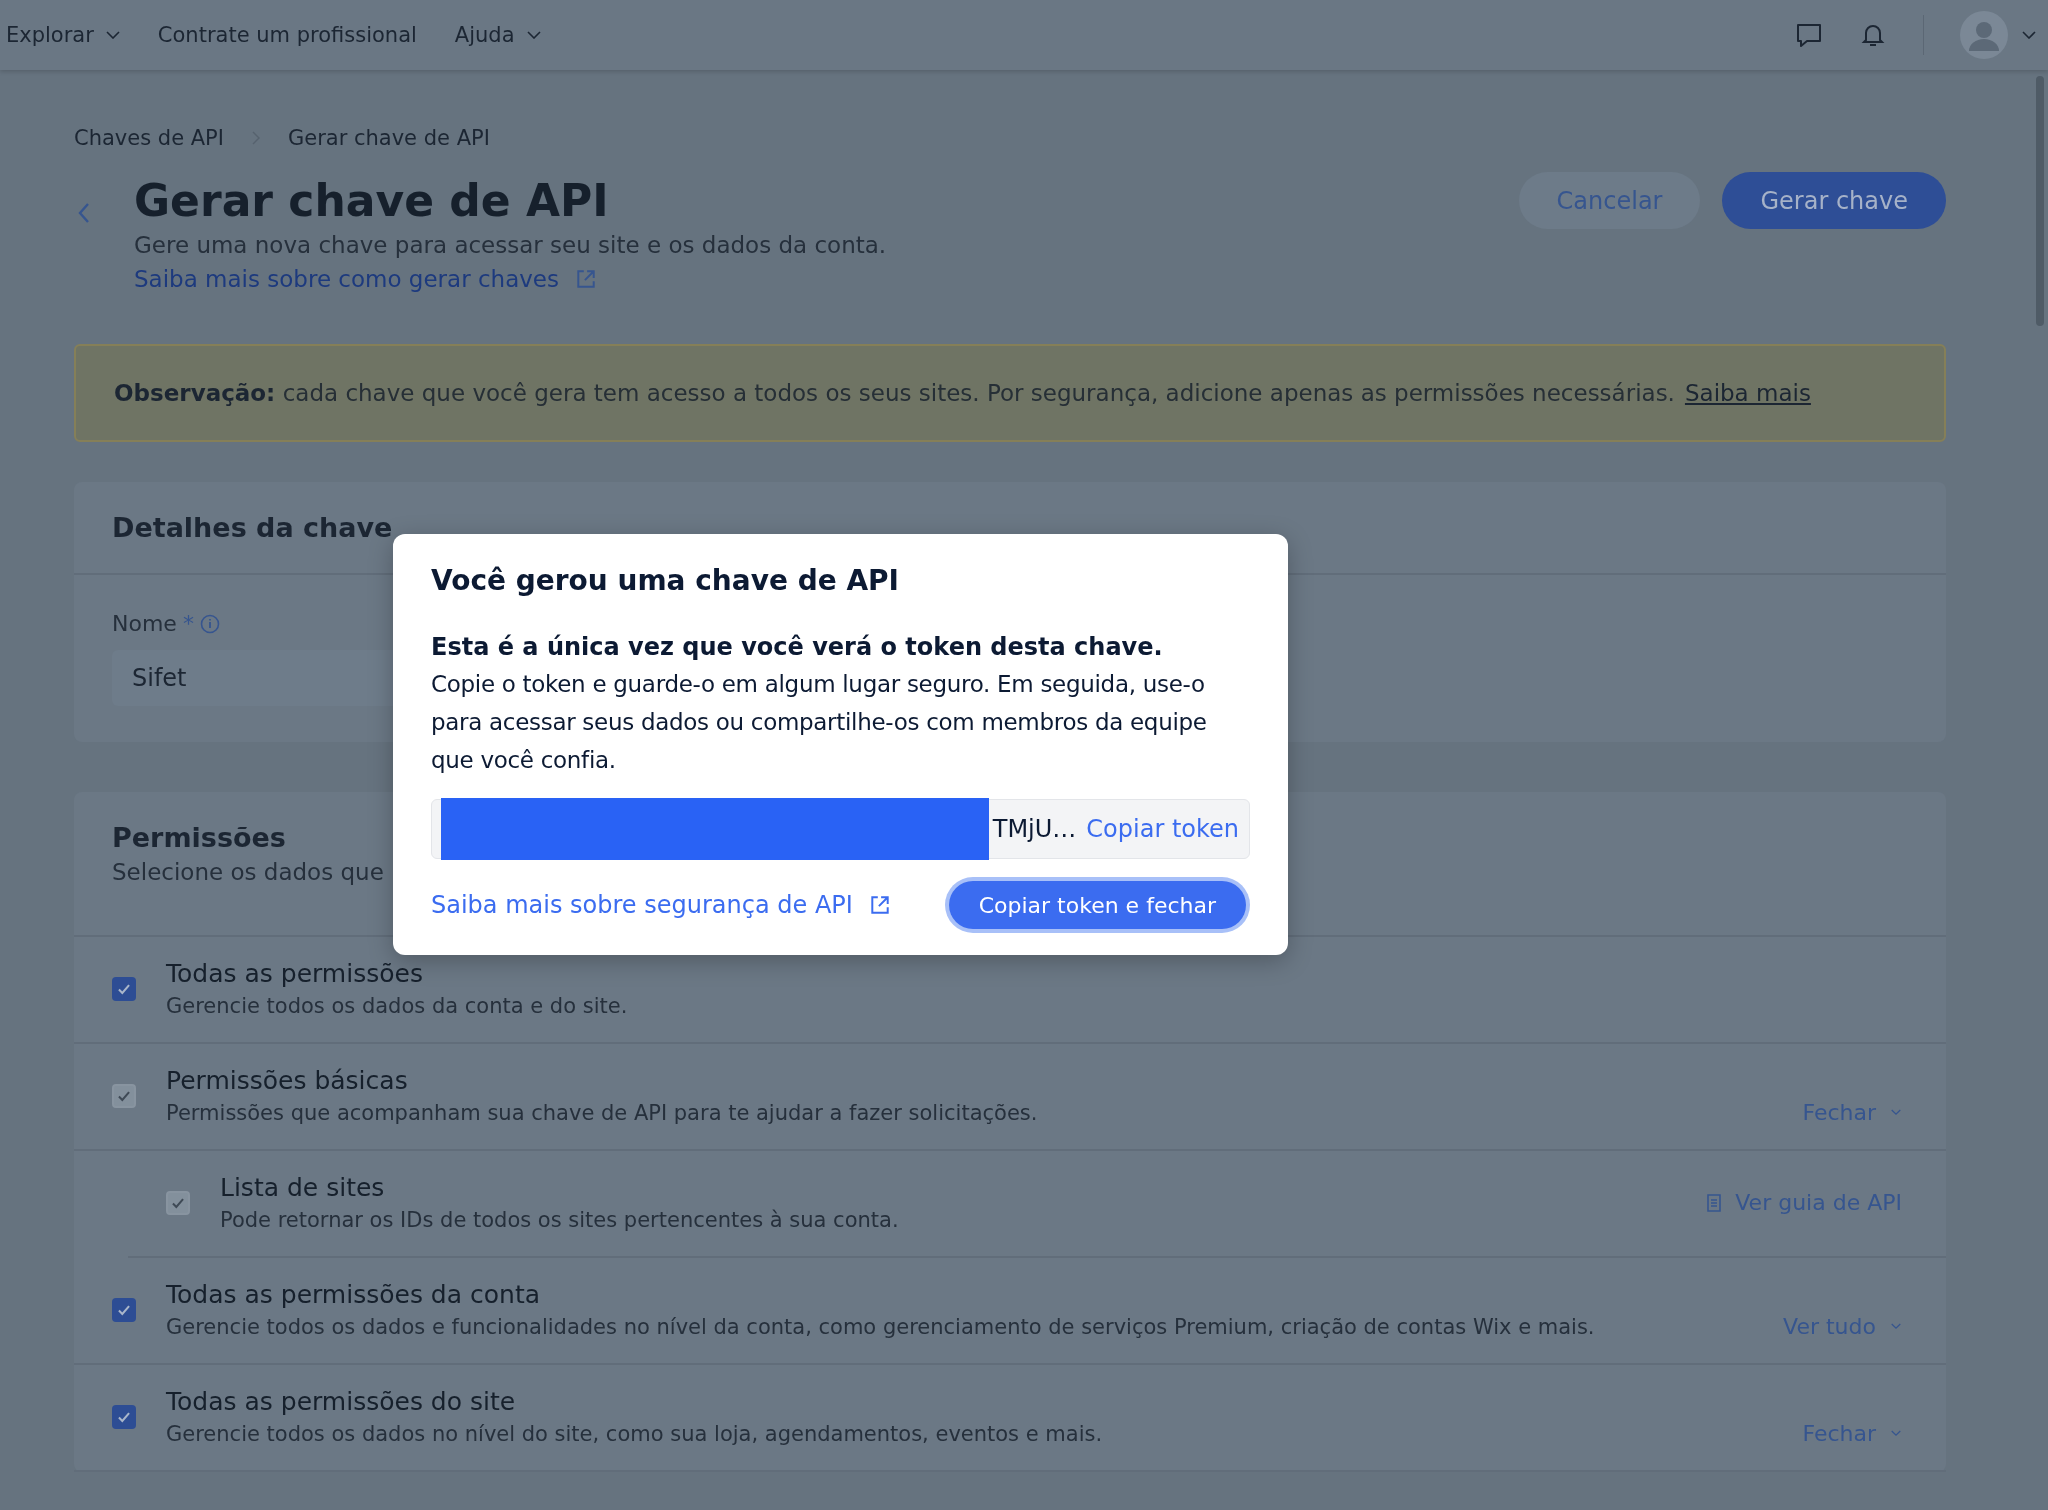 The image size is (2048, 1510). I want to click on breadcrumb-link: Chaves de API, so click(149, 138).